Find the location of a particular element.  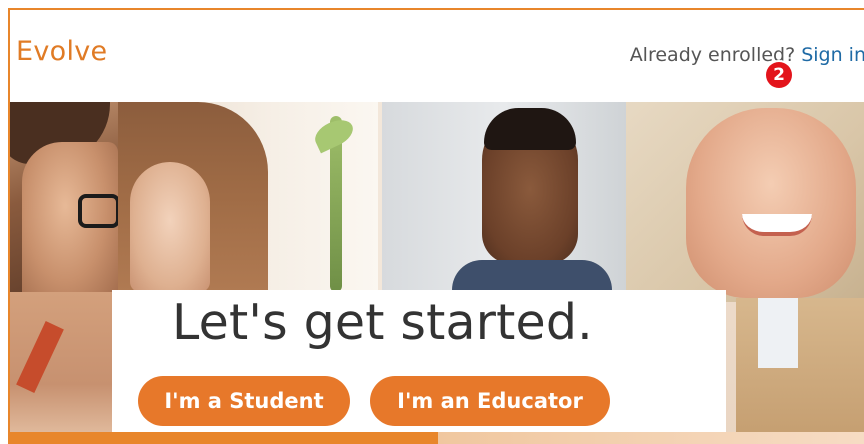

educator-button: I'm an Educator is located at coordinates (490, 401).